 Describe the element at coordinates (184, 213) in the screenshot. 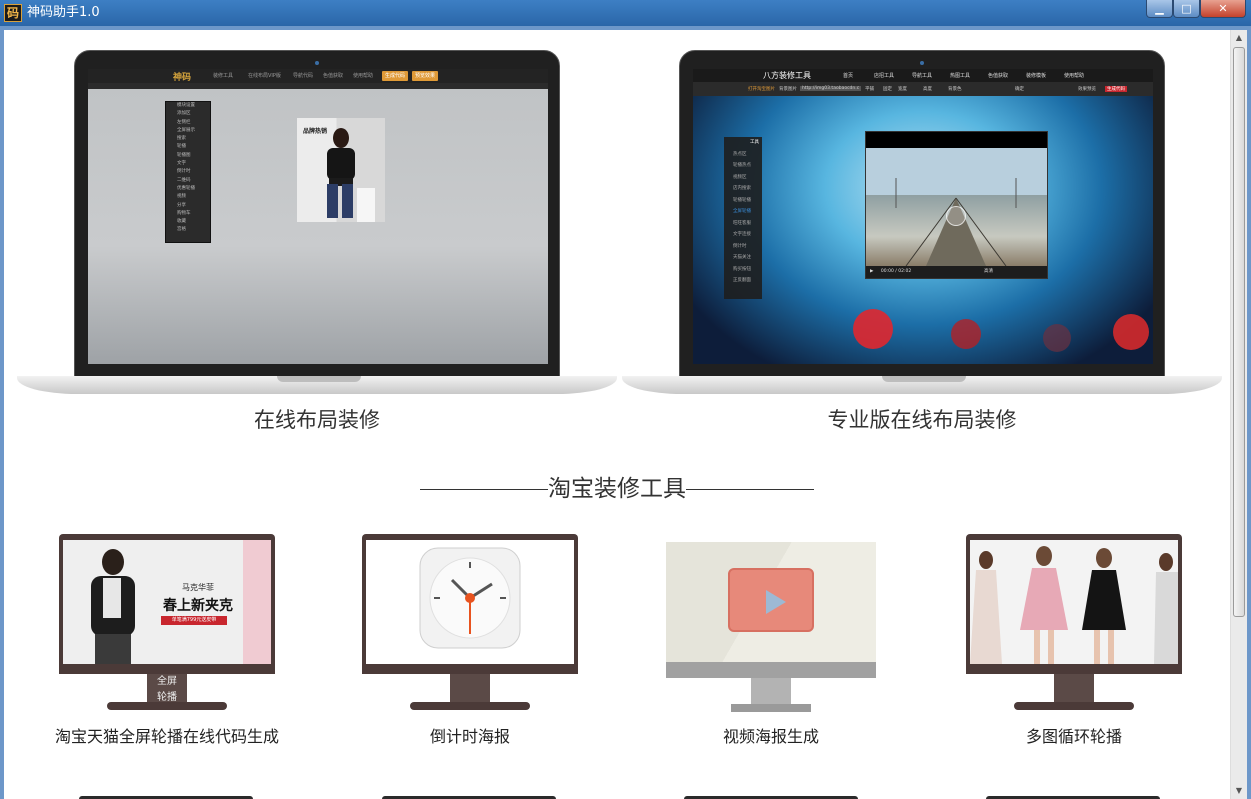

I see `panel-item: 购物车` at that location.